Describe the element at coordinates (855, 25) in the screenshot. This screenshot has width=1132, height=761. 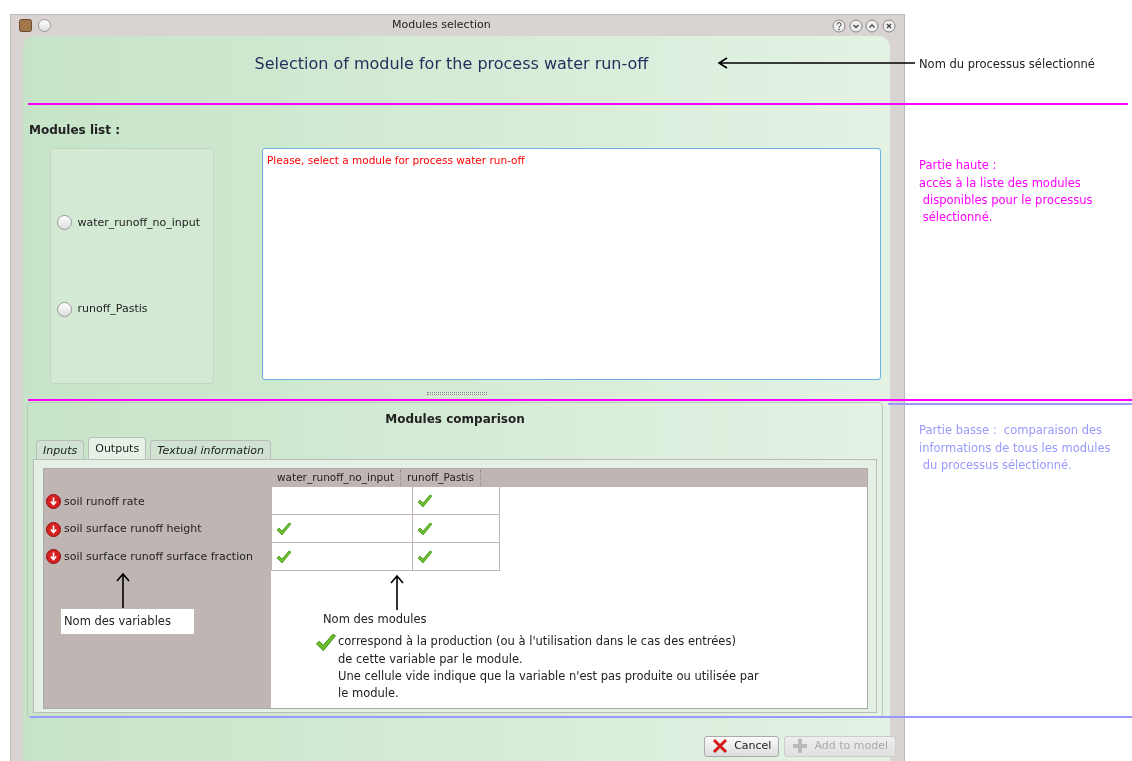
I see `minimize-icon` at that location.